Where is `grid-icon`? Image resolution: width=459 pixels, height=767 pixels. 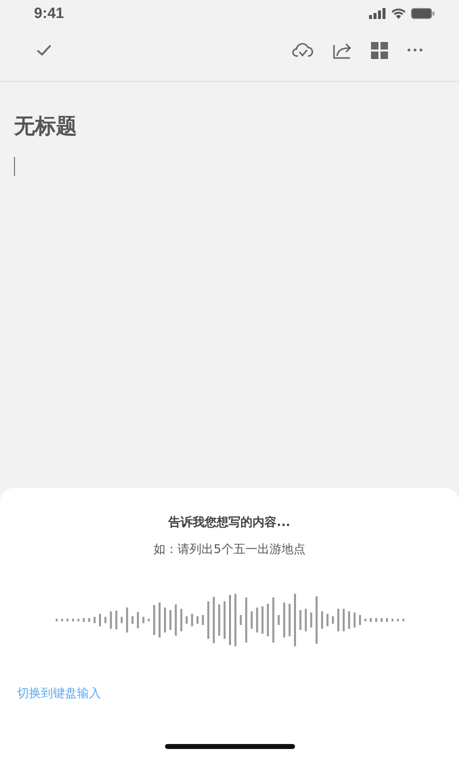
grid-icon is located at coordinates (379, 50).